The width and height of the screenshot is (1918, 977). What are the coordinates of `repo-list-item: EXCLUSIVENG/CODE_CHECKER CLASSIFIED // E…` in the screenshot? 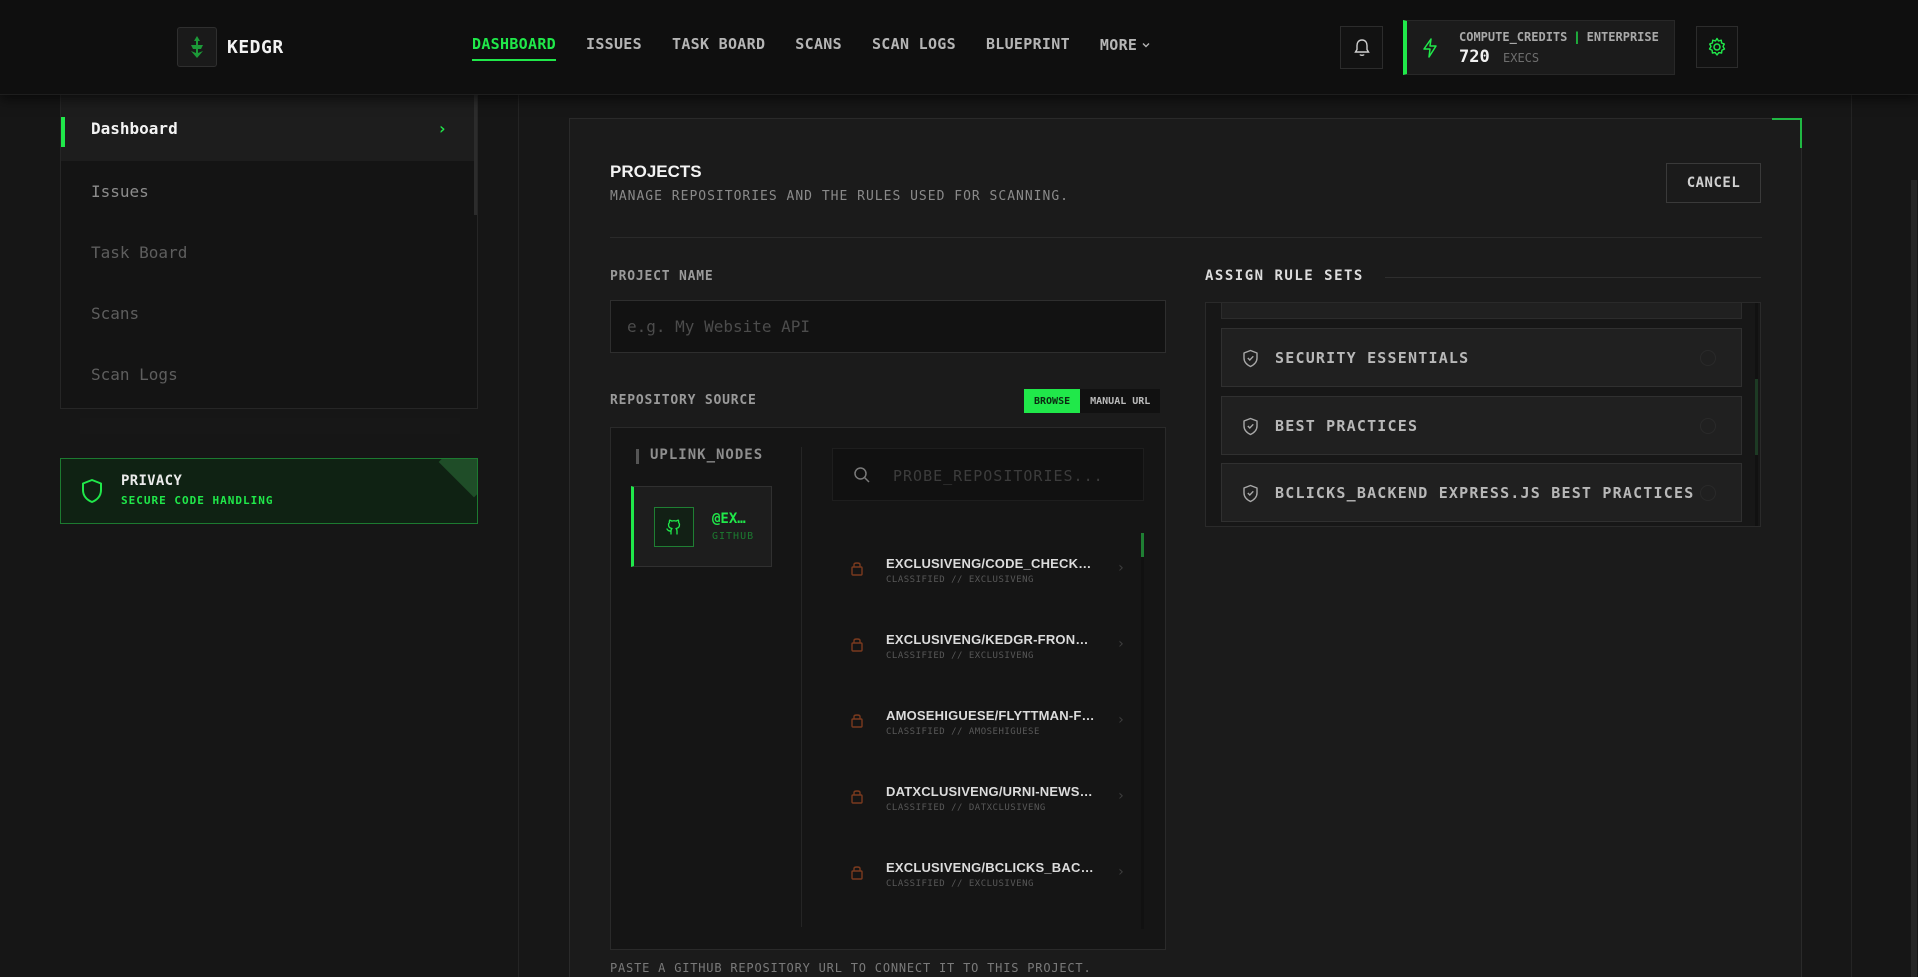 It's located at (987, 575).